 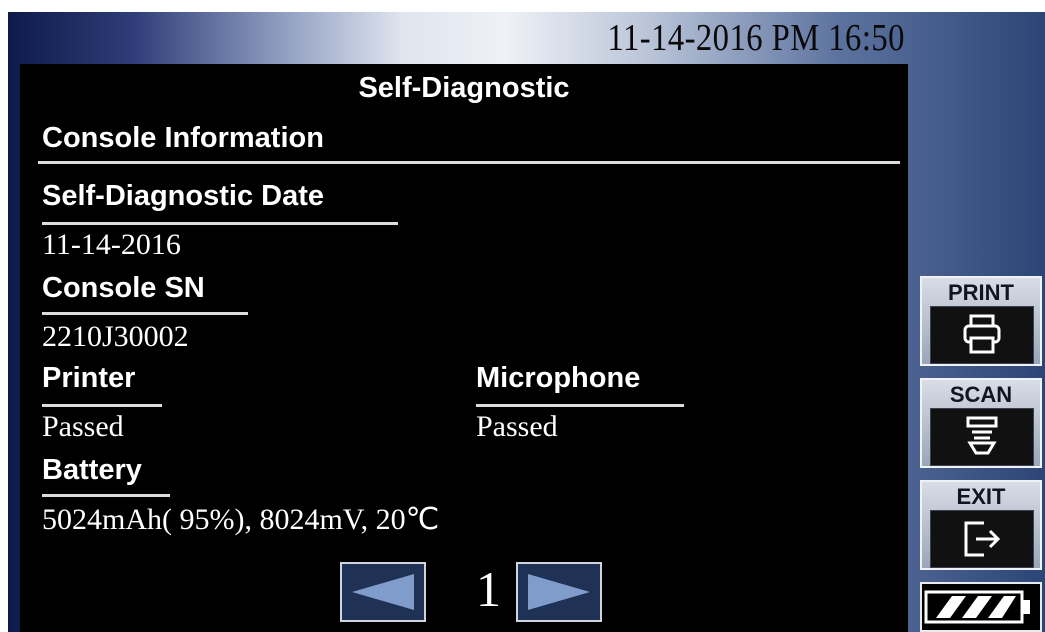 What do you see at coordinates (488, 589) in the screenshot?
I see `page-number: 1` at bounding box center [488, 589].